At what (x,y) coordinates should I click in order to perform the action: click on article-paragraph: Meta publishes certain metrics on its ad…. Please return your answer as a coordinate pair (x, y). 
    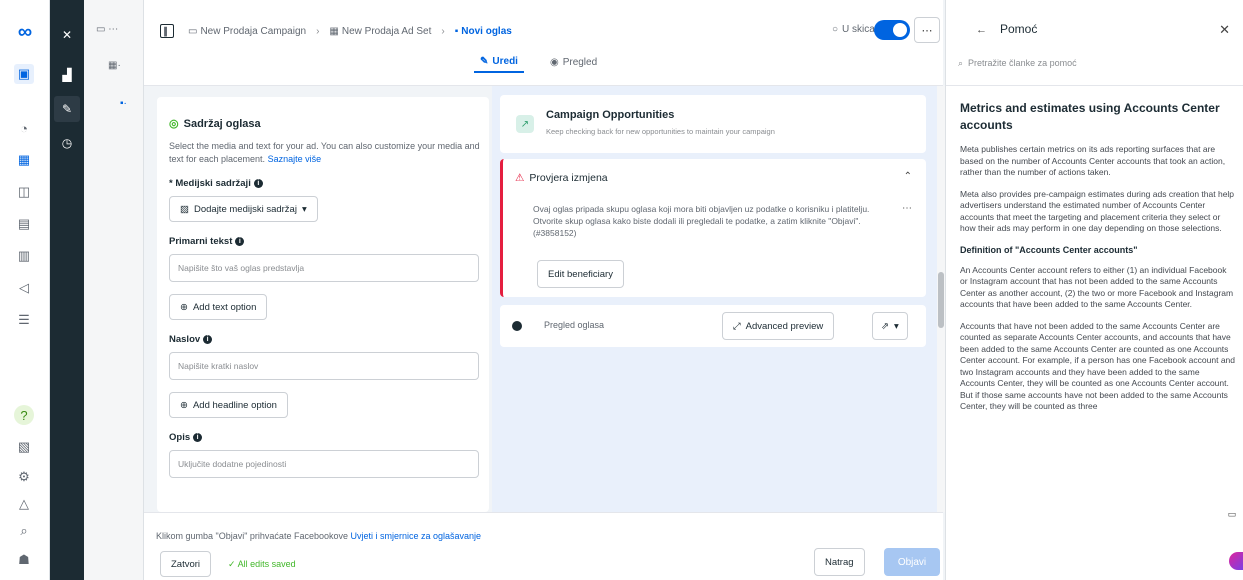
    Looking at the image, I should click on (1093, 160).